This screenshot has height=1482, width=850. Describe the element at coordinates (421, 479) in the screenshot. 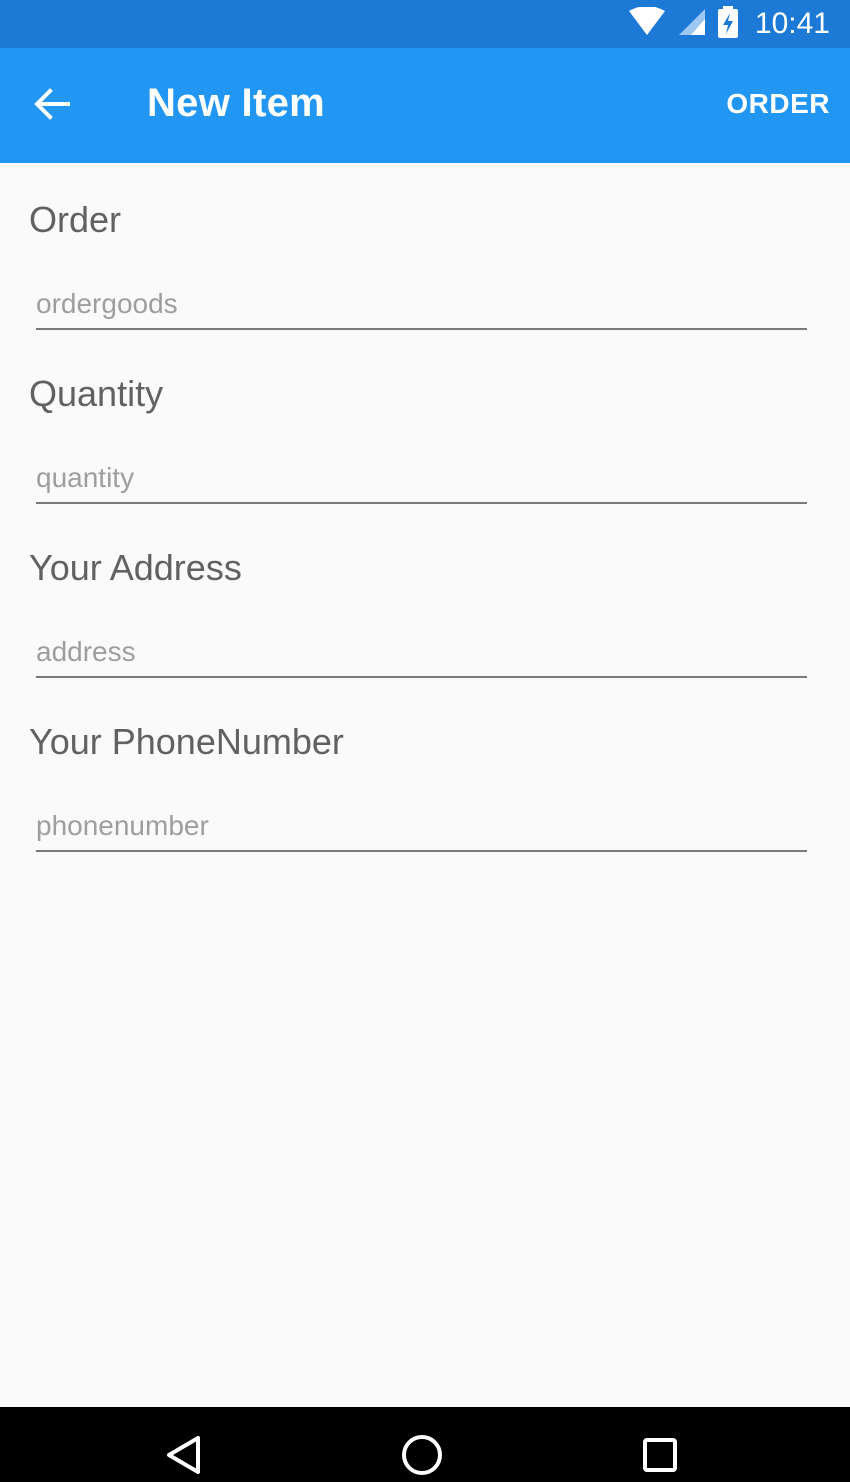

I see `quantity-input` at that location.